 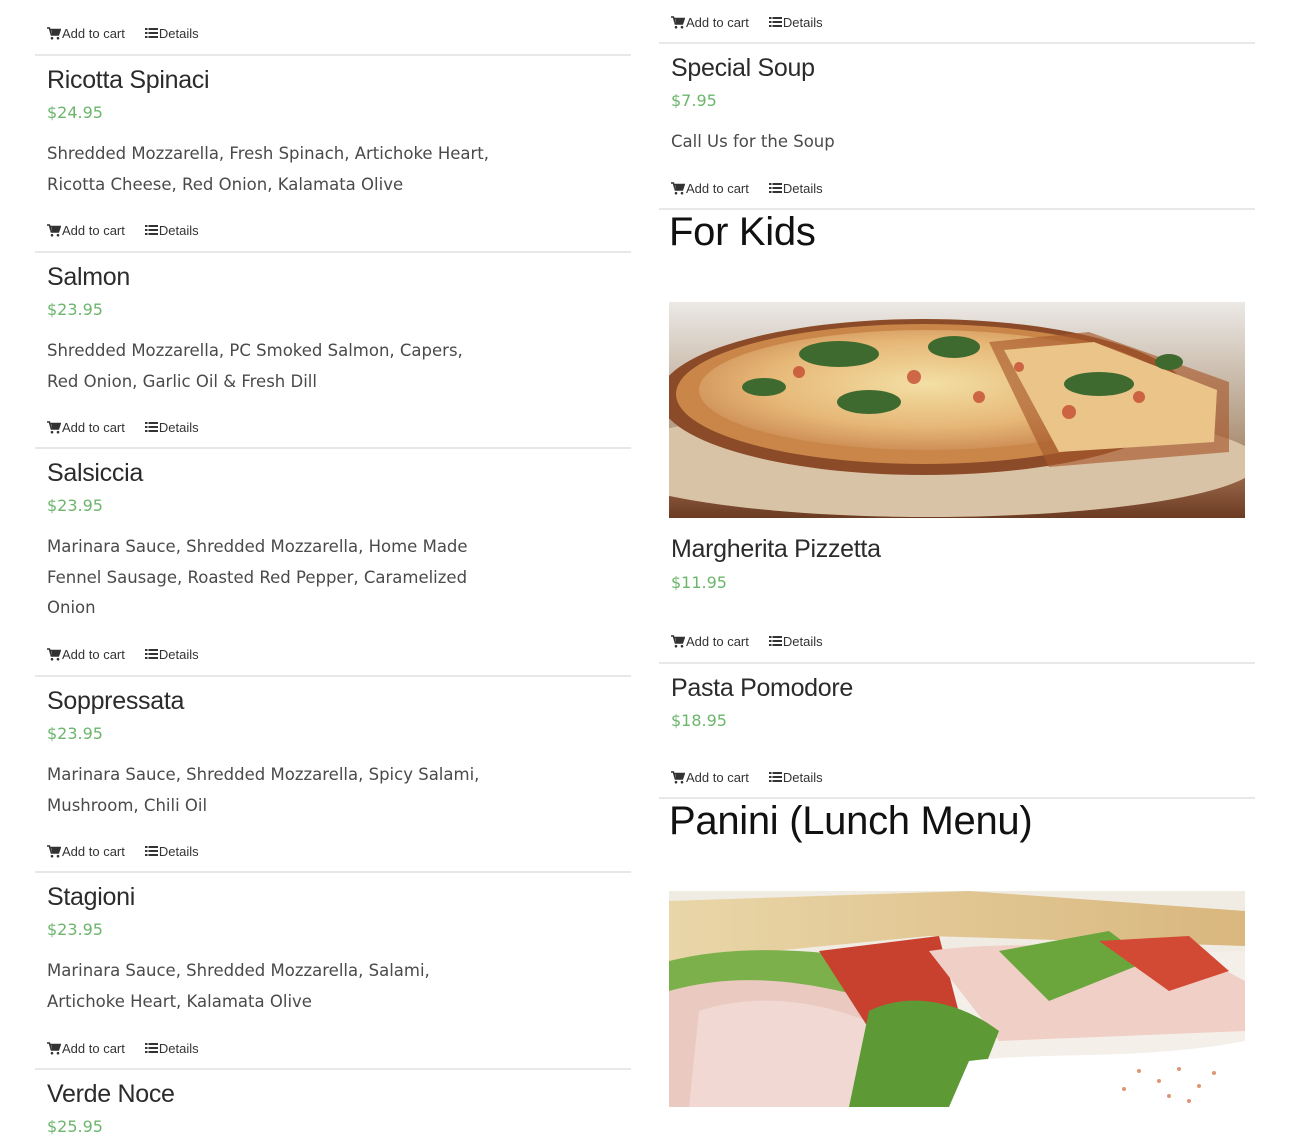 What do you see at coordinates (851, 821) in the screenshot?
I see `section-title-panini: Panini (Lunch Menu)` at bounding box center [851, 821].